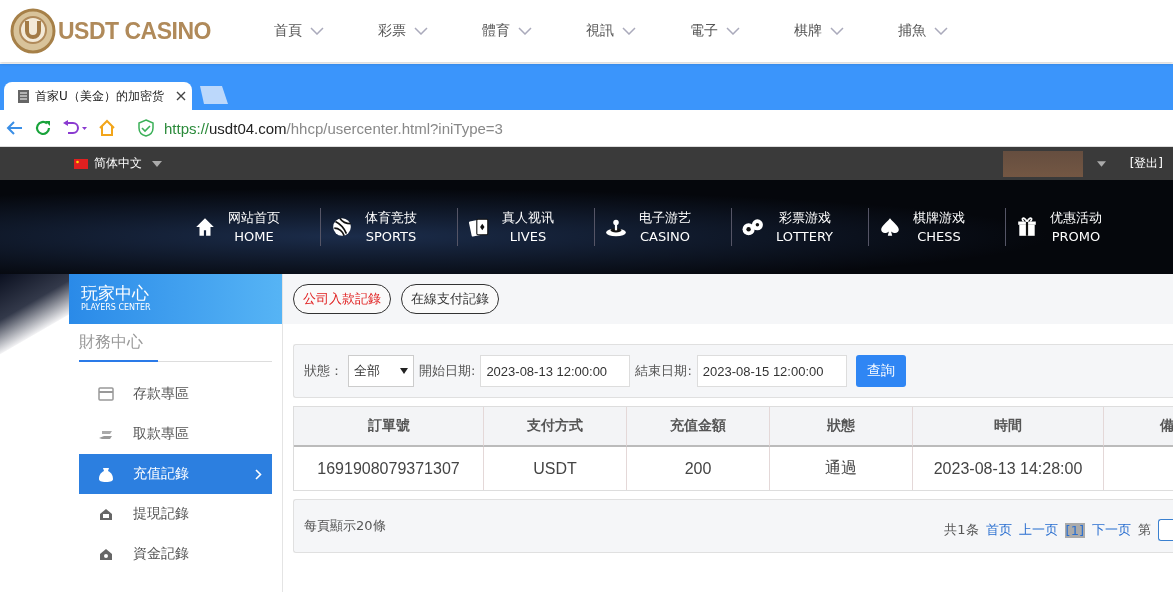 This screenshot has width=1173, height=592. Describe the element at coordinates (333, 128) in the screenshot. I see `url-field: https://usdt04.com/hhcp/usercenter.html?iniType=3` at that location.